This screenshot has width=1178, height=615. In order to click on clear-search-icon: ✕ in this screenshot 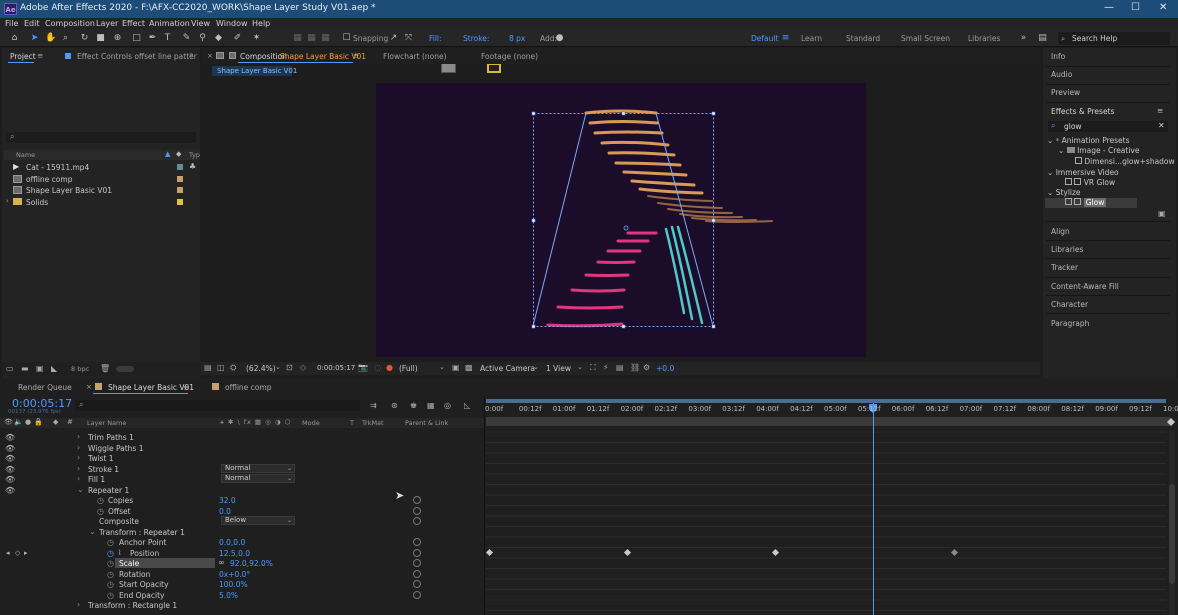, I will do `click(1161, 125)`.